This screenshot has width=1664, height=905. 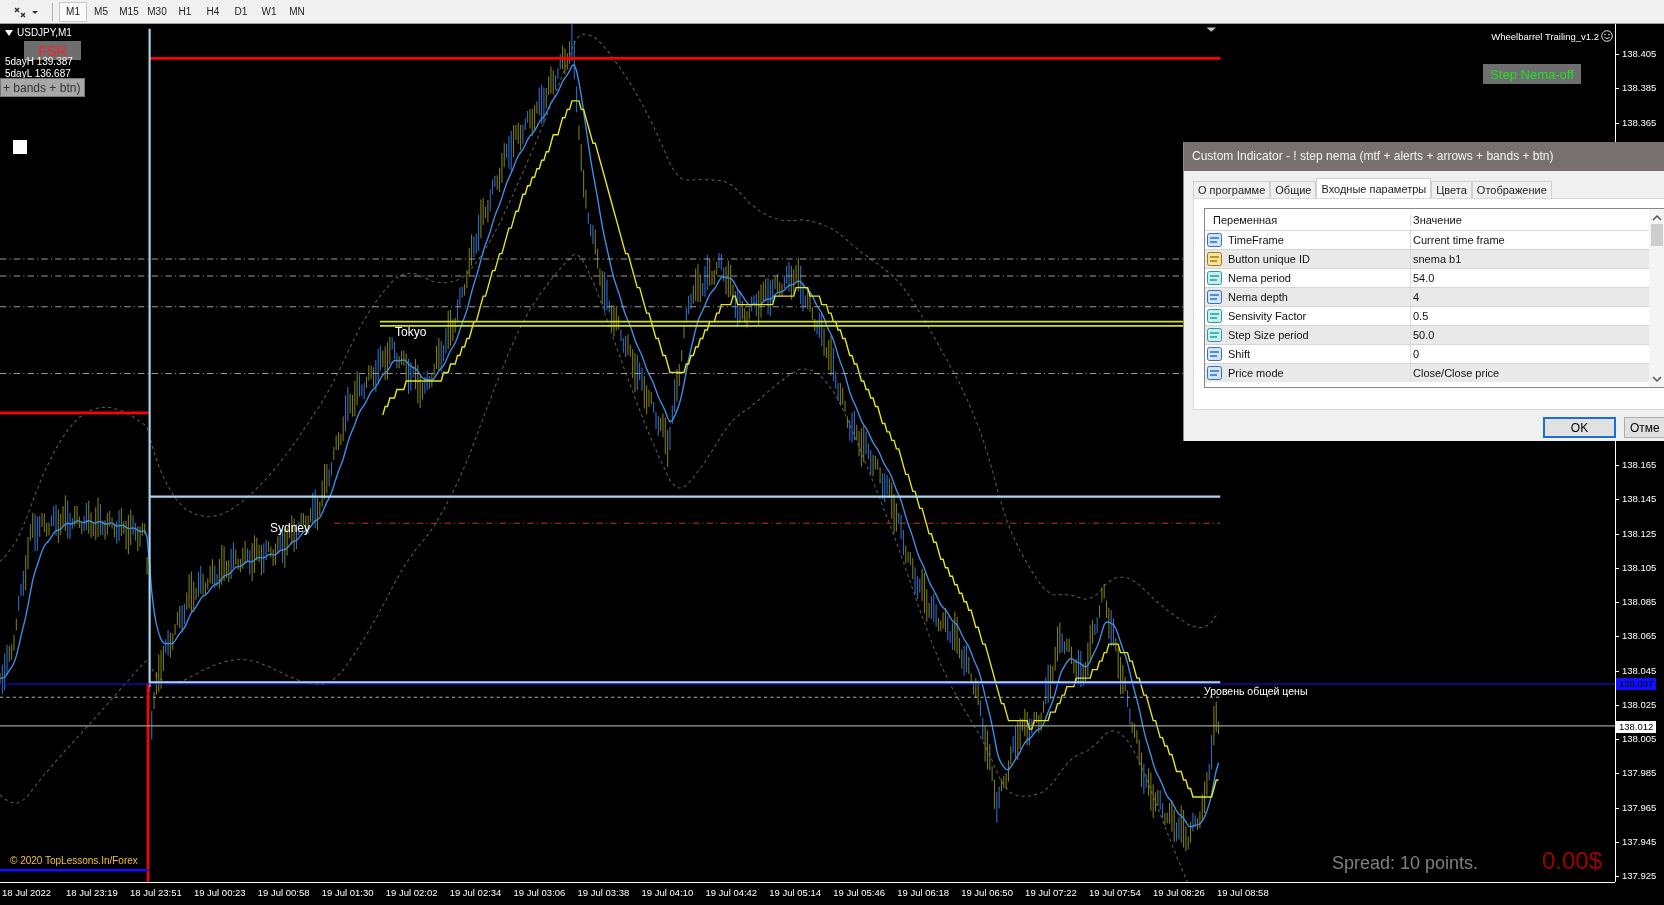 What do you see at coordinates (1437, 219) in the screenshot?
I see `column-header: Значение` at bounding box center [1437, 219].